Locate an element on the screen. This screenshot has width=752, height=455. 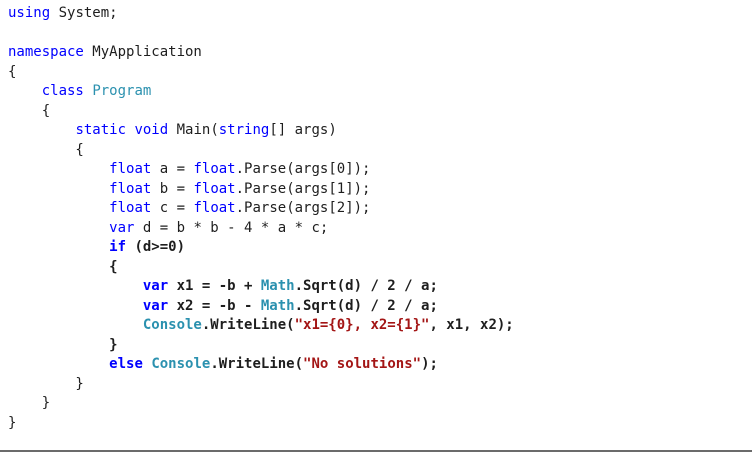
code-text: [] args) is located at coordinates (303, 130).